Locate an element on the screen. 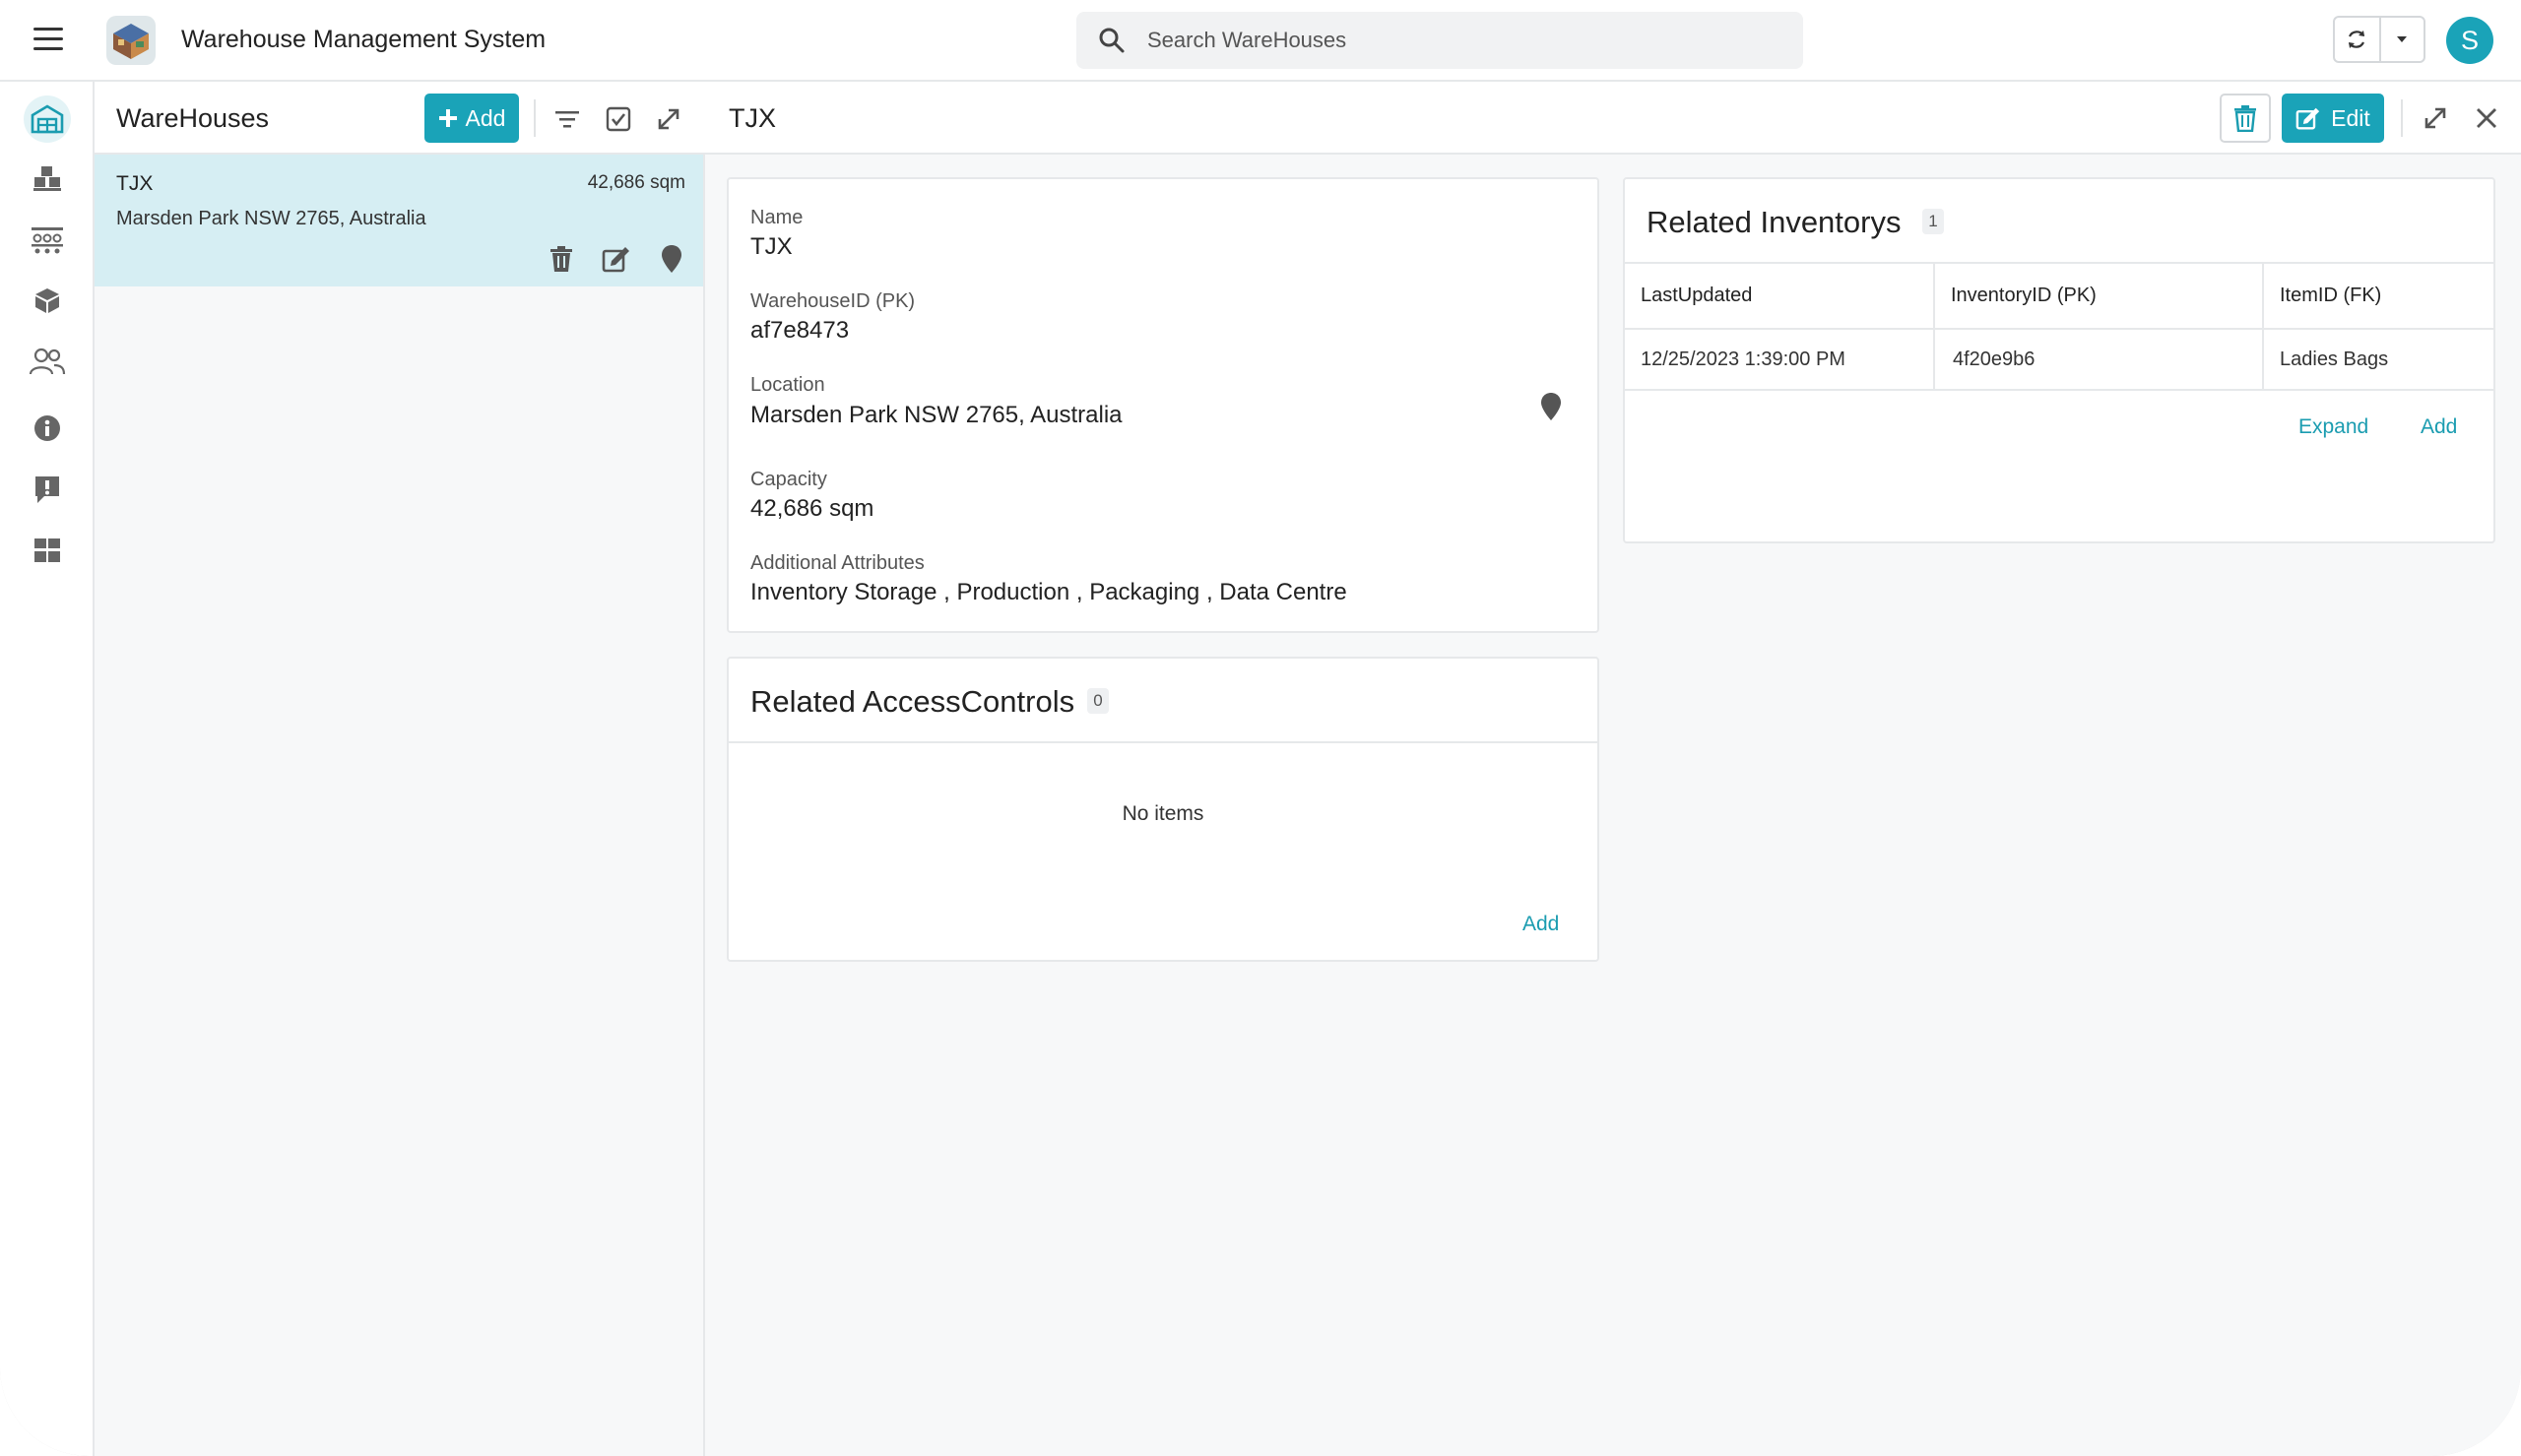  count-badge: 1 is located at coordinates (1933, 221).